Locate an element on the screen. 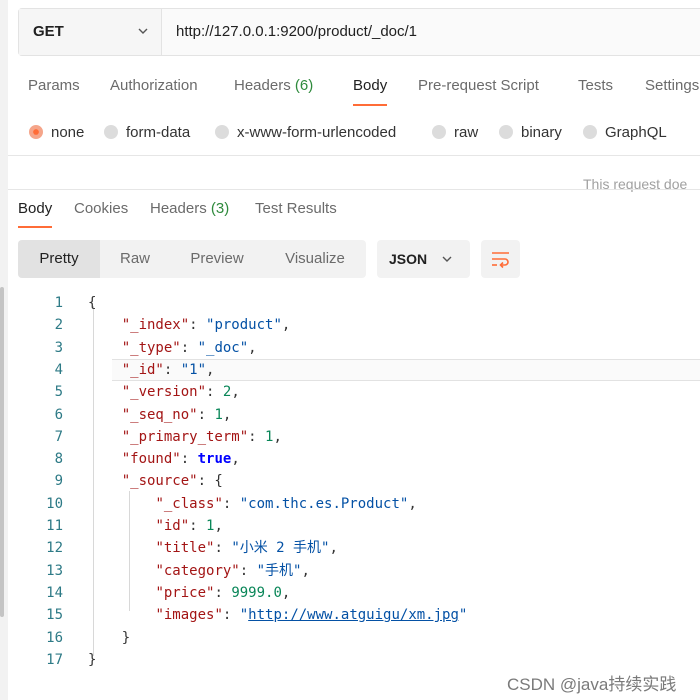  radio-form-data: form-data is located at coordinates (147, 132).